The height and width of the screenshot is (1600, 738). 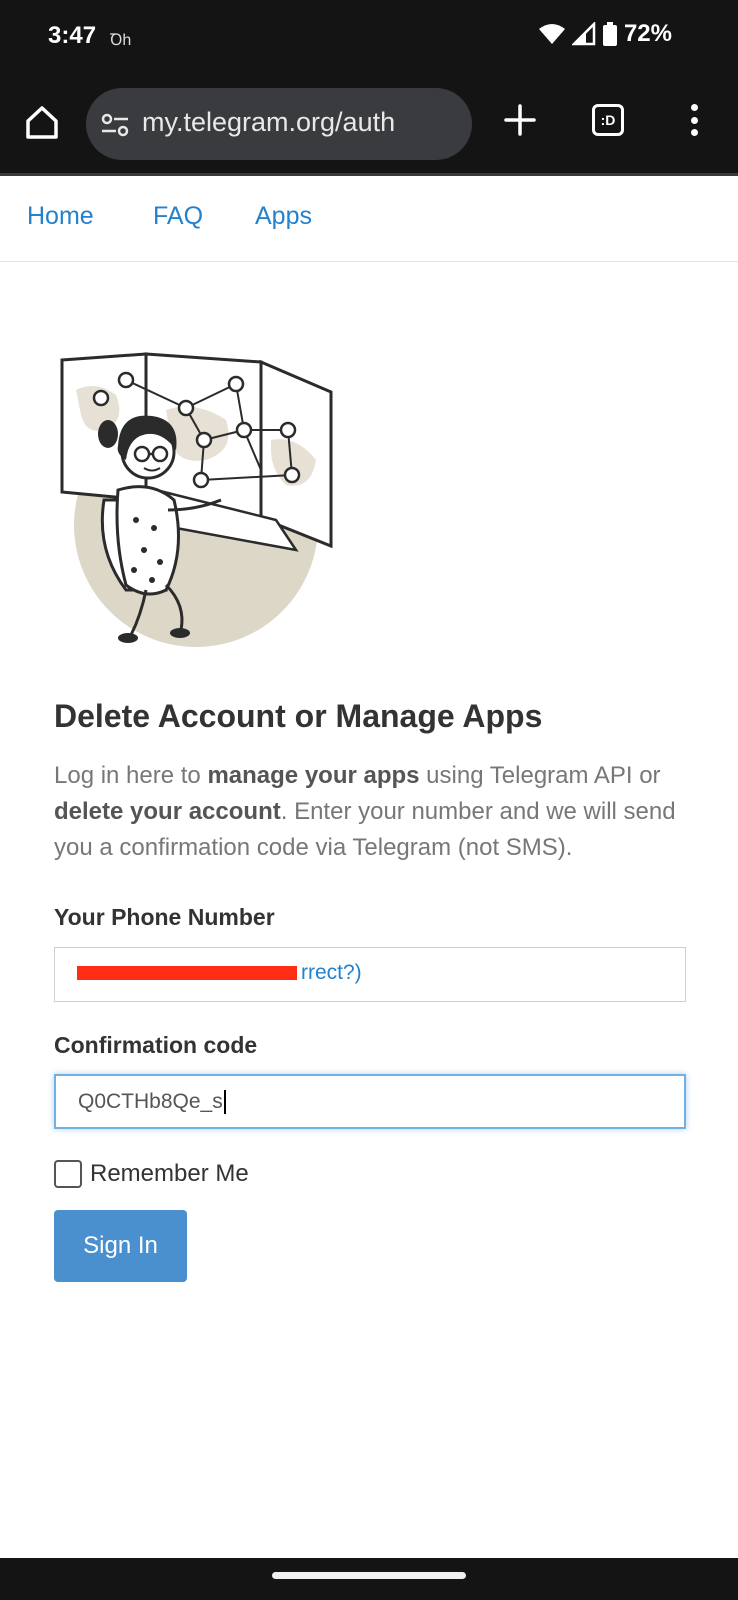 I want to click on remember-me-checkbox, so click(x=68, y=1174).